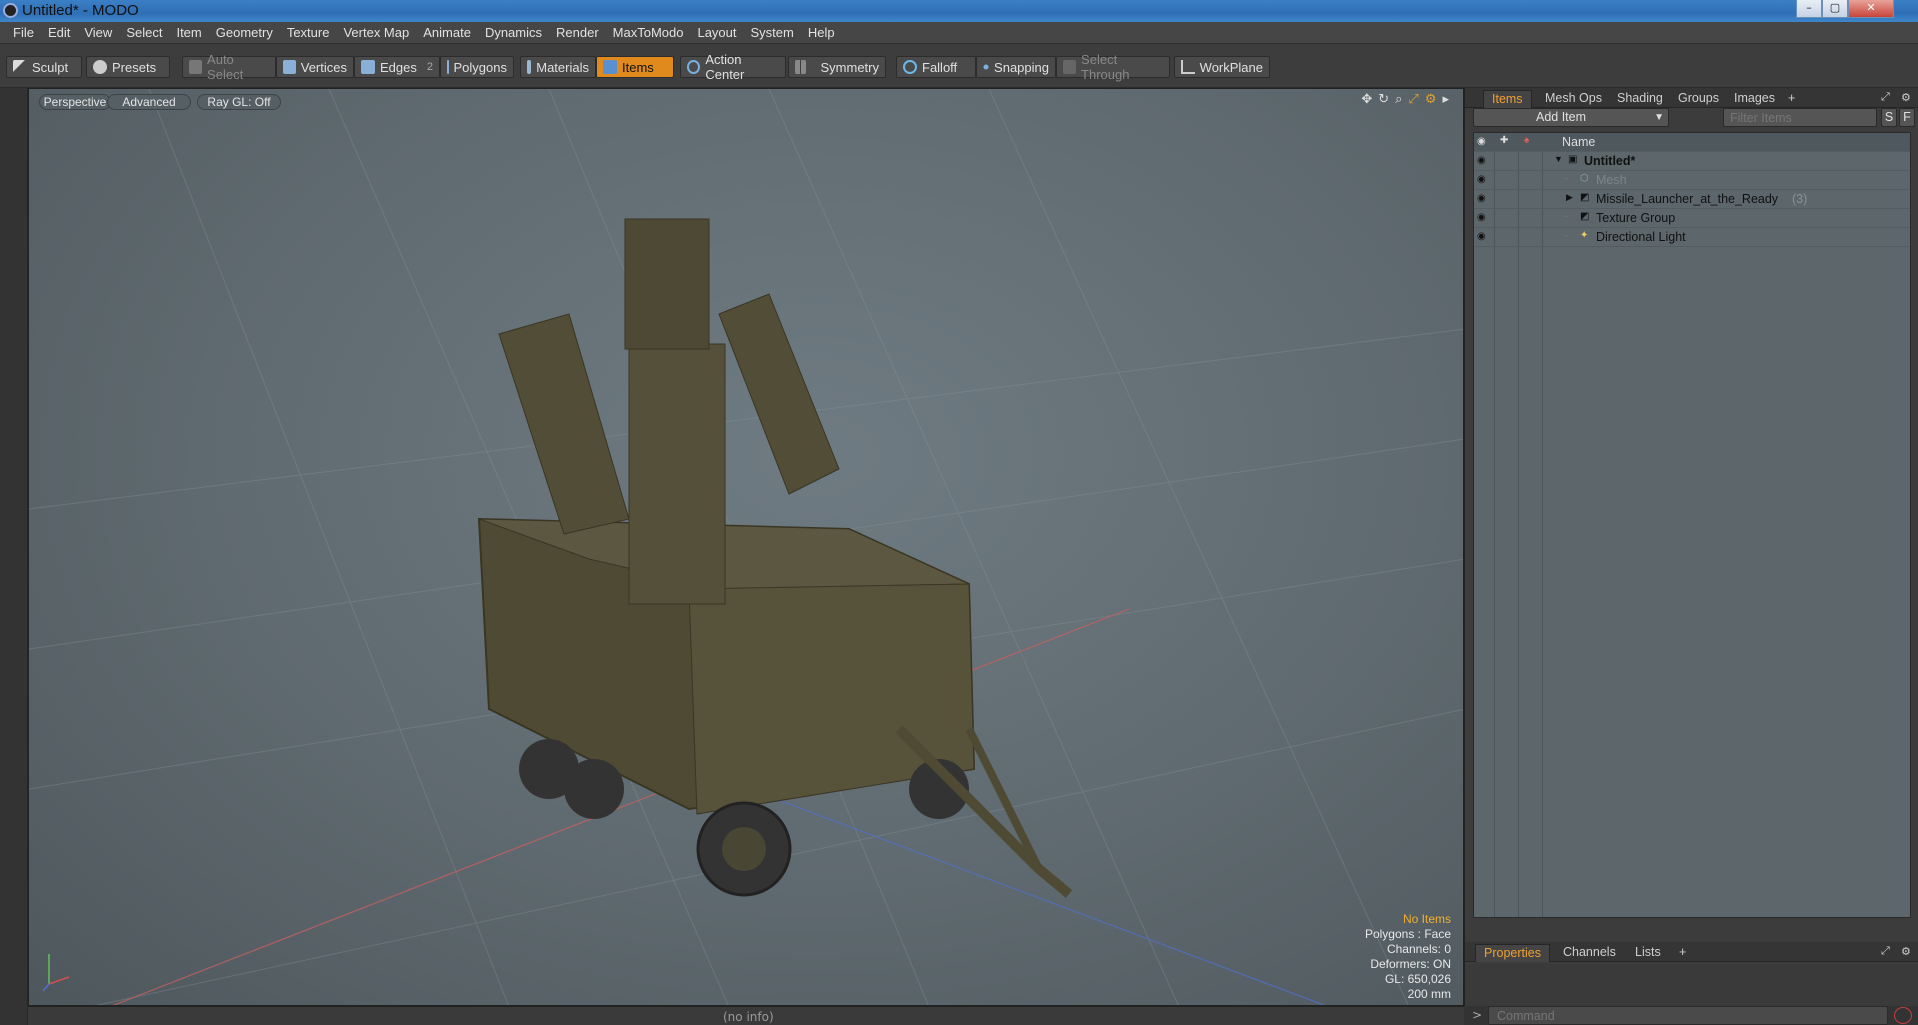  What do you see at coordinates (1426, 919) in the screenshot?
I see `selection-info: No Items` at bounding box center [1426, 919].